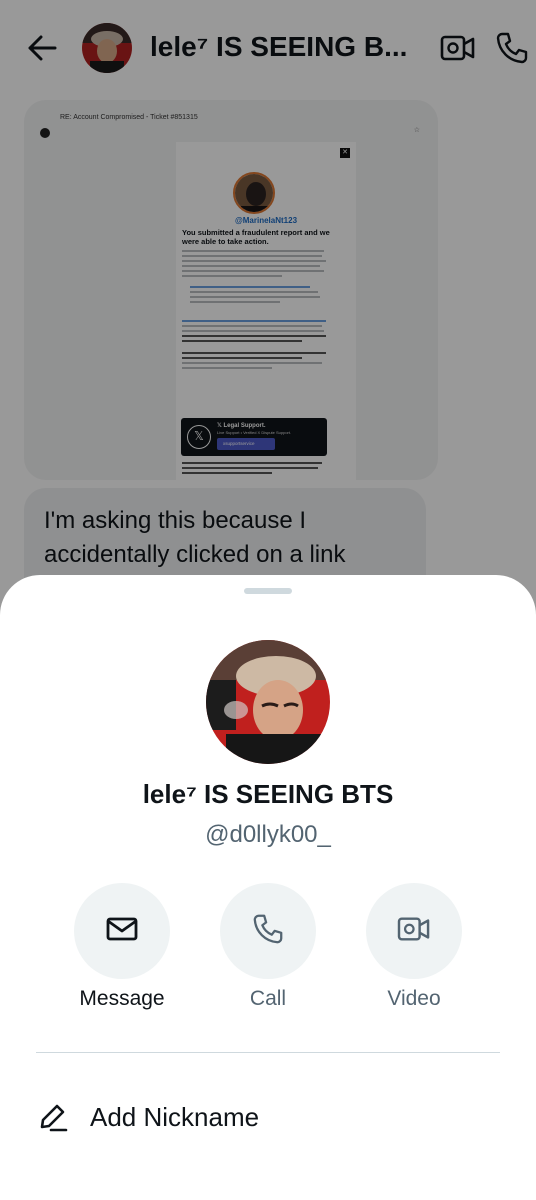 This screenshot has height=1200, width=536. Describe the element at coordinates (268, 1052) in the screenshot. I see `divider` at that location.